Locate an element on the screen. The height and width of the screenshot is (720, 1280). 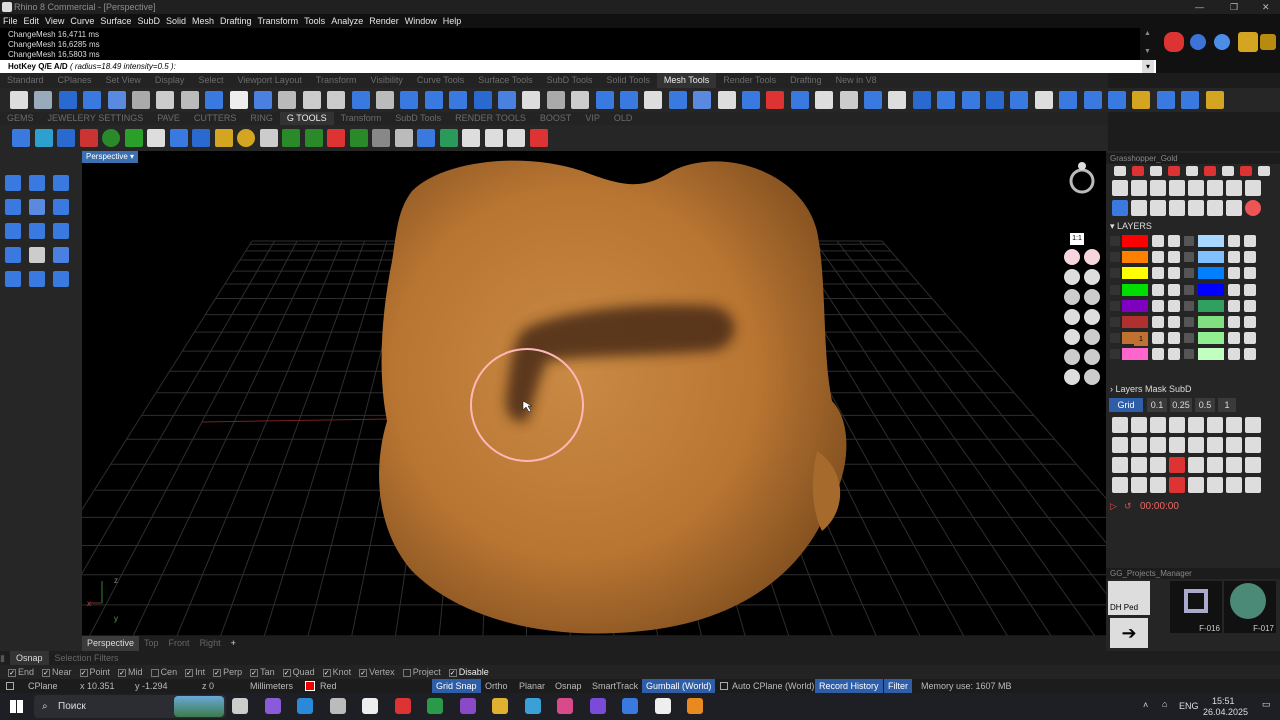
grid-button: Grid is located at coordinates (1126, 405).